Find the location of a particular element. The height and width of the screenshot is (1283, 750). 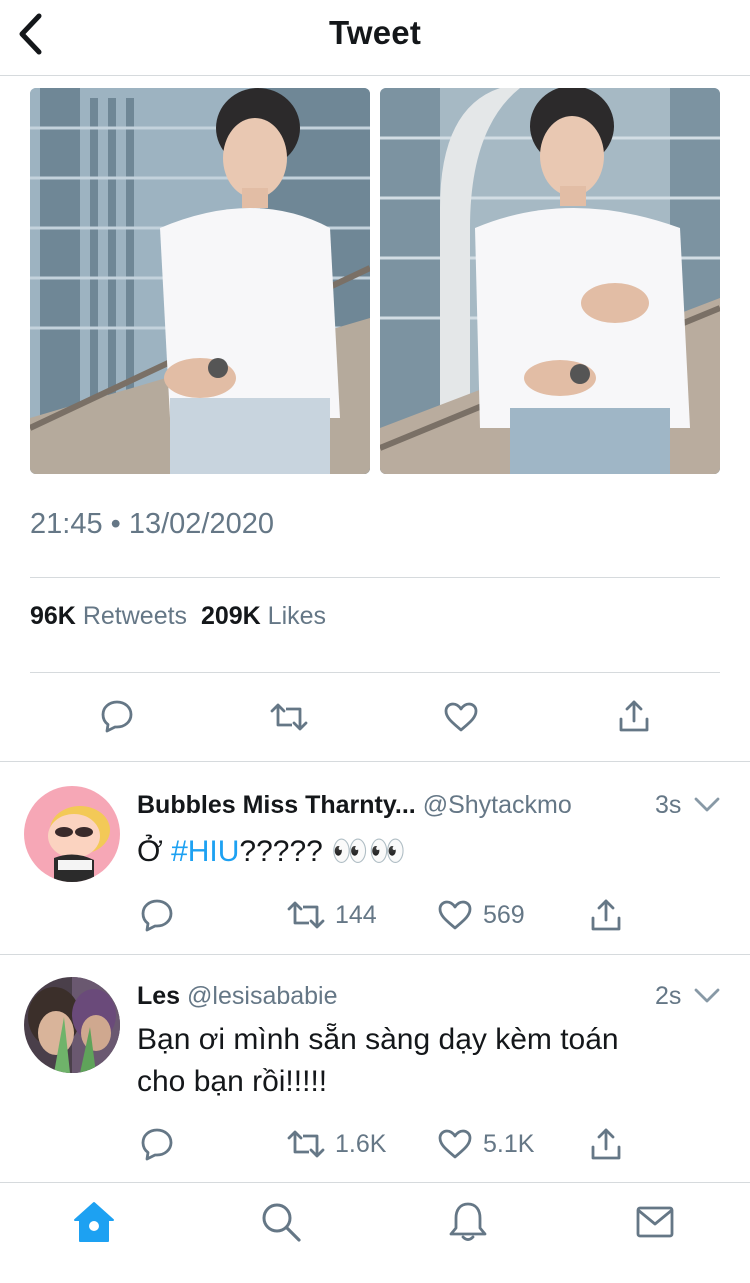

messages-icon is located at coordinates (655, 1222).